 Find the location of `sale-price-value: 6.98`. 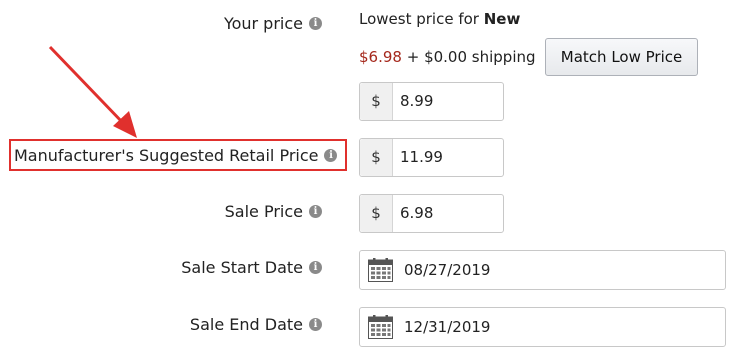

sale-price-value: 6.98 is located at coordinates (416, 213).